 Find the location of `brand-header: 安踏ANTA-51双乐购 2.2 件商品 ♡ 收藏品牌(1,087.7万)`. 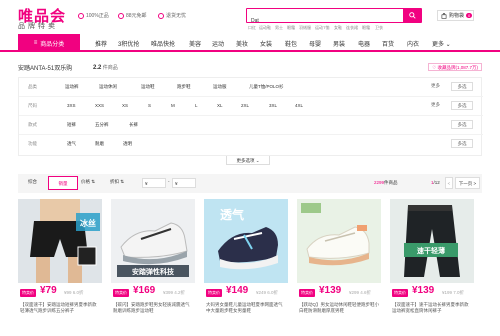

brand-header: 安踏ANTA-51双乐购 2.2 件商品 ♡ 收藏品牌(1,087.7万) is located at coordinates (250, 68).